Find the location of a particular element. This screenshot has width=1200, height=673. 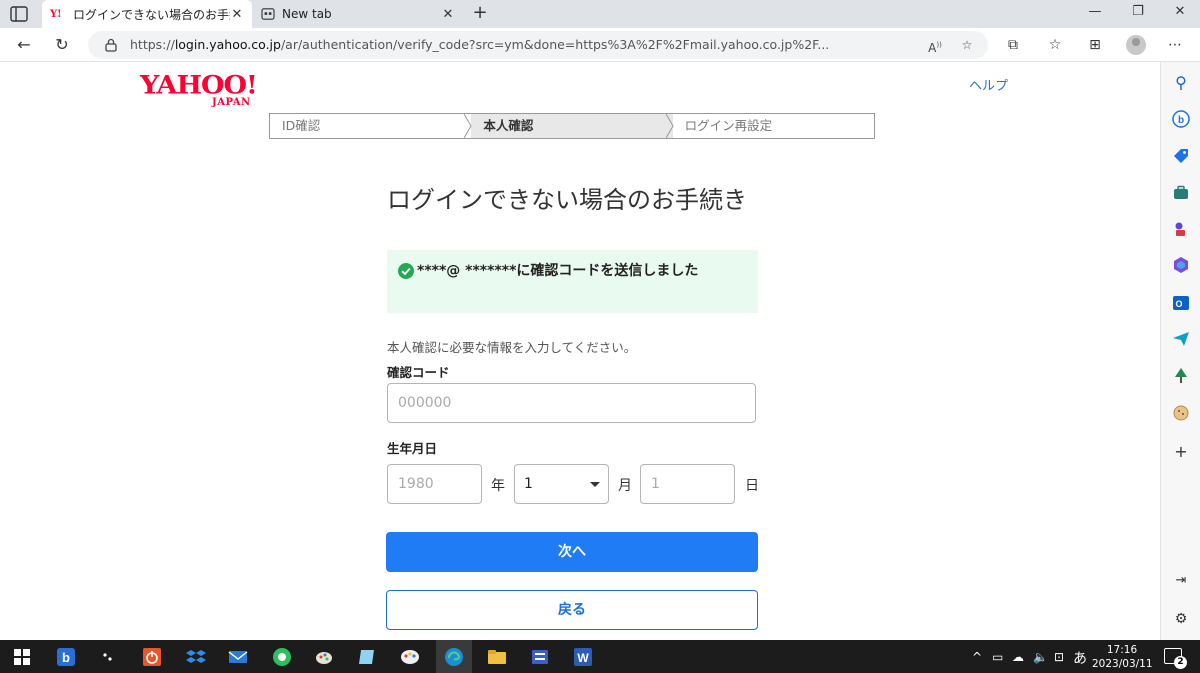

notice-message: ****@ *******に確認コードを送信しました is located at coordinates (558, 271).